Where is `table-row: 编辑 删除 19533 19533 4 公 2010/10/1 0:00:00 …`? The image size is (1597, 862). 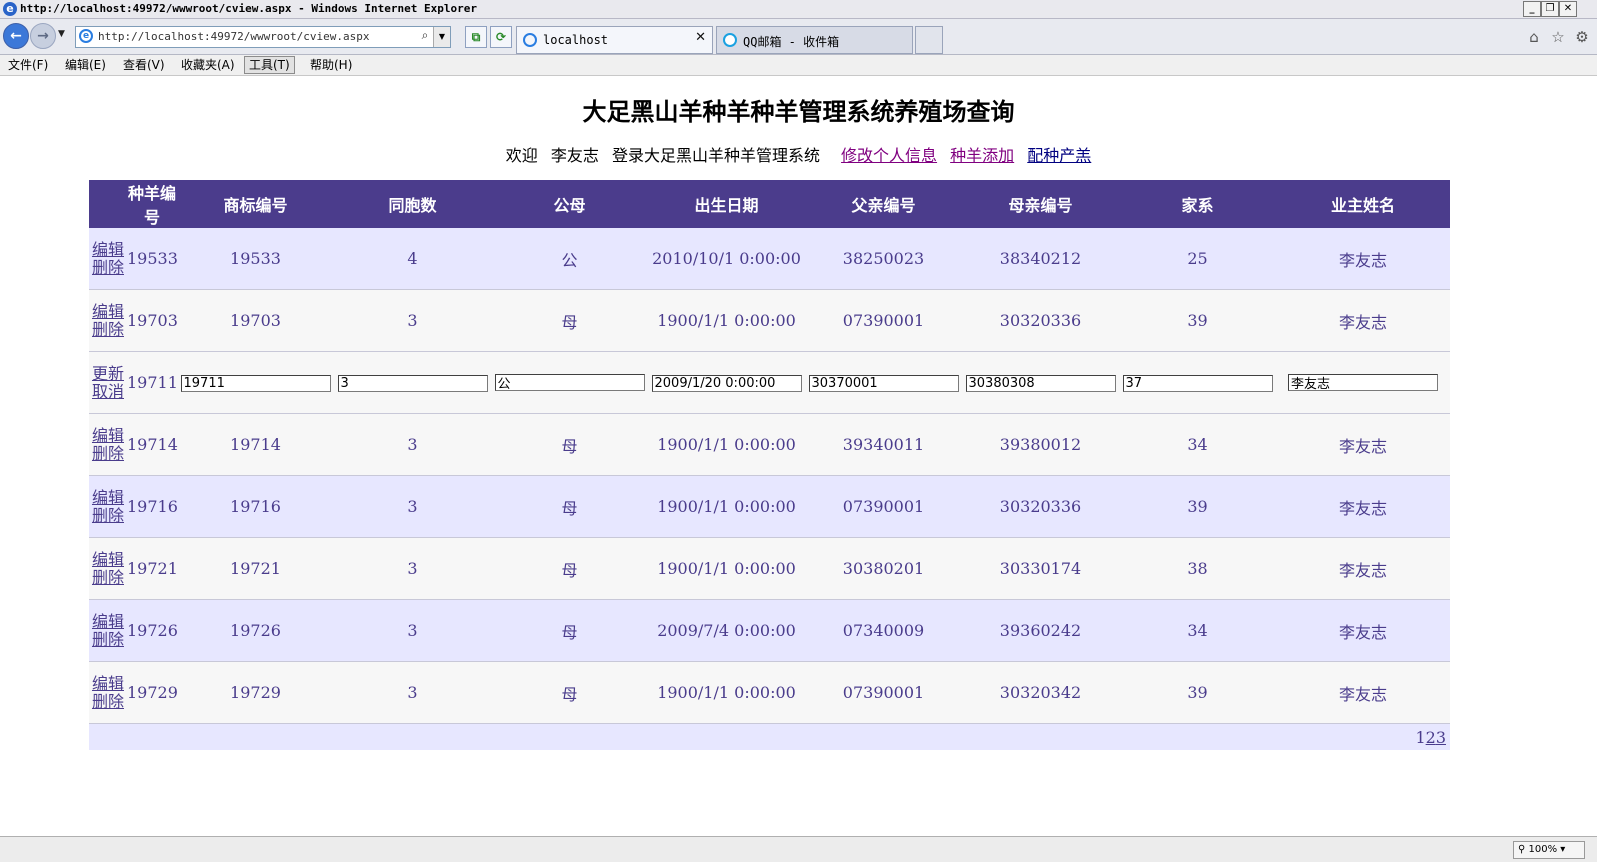 table-row: 编辑 删除 19533 19533 4 公 2010/10/1 0:00:00 … is located at coordinates (769, 259).